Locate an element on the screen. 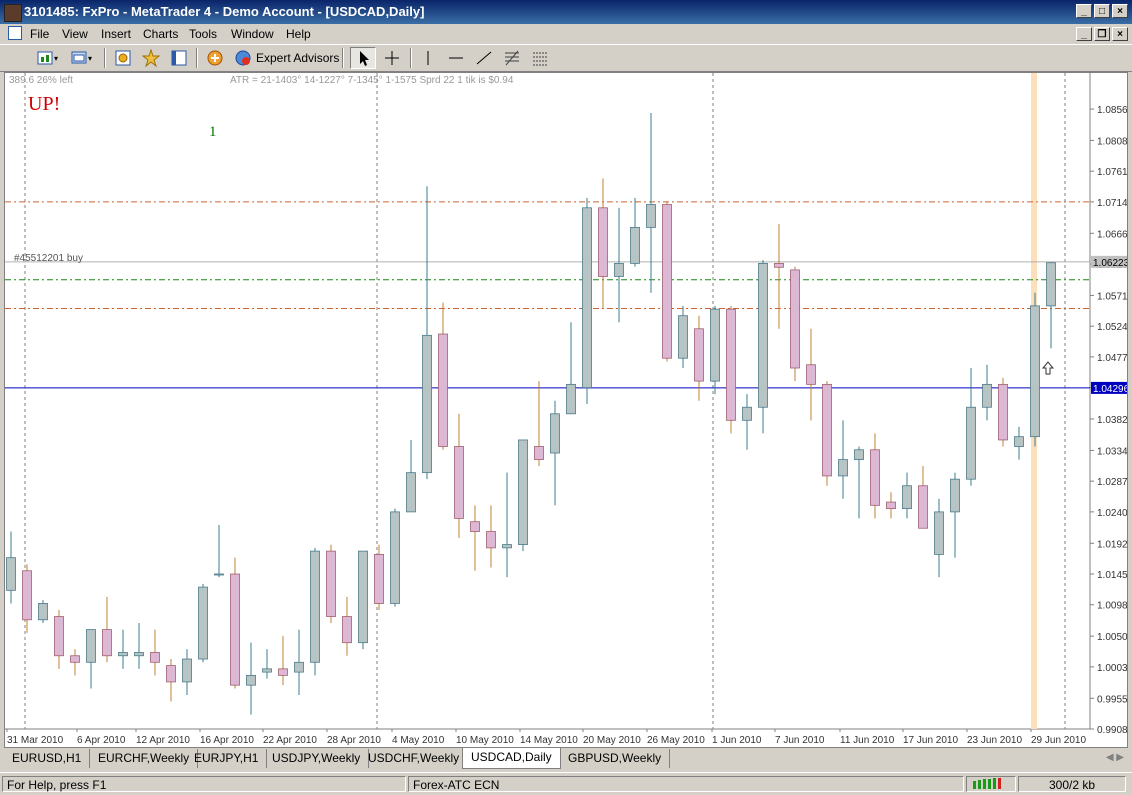  tab-usdjpy-weekly: USDJPY,Weekly is located at coordinates (317, 758).